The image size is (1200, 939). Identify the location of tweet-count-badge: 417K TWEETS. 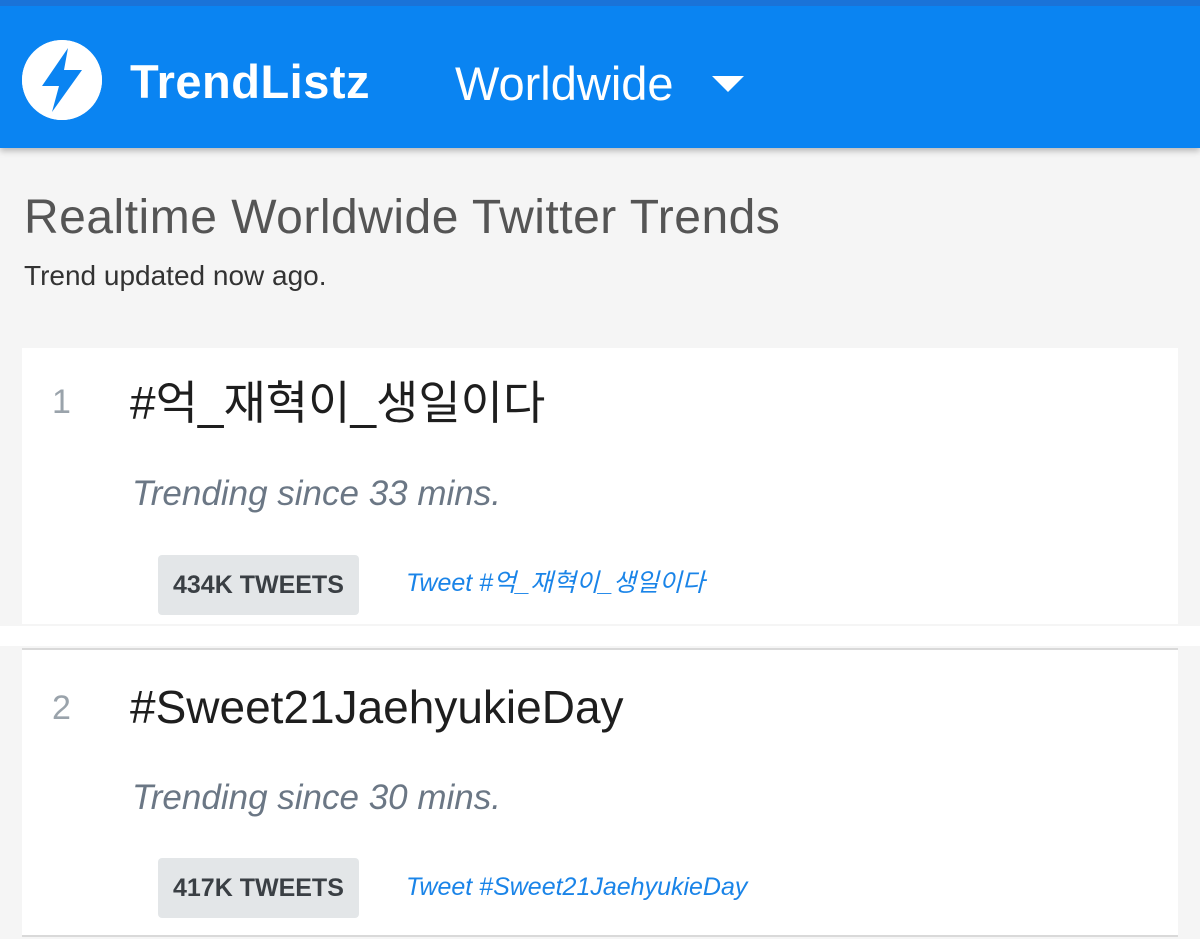
(258, 888).